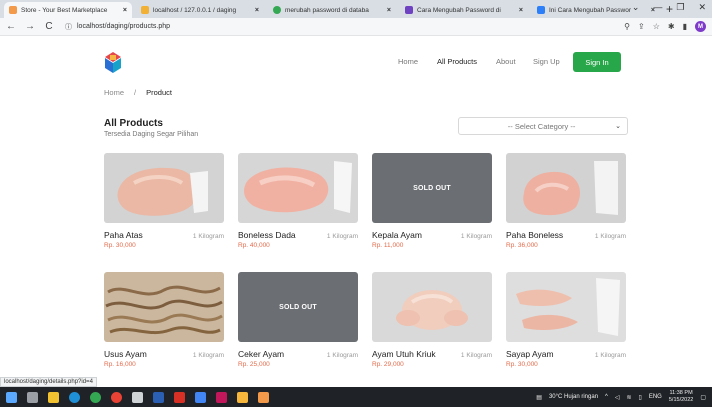 This screenshot has width=712, height=407. Describe the element at coordinates (546, 61) in the screenshot. I see `nav-signup-link: Sign Up` at that location.